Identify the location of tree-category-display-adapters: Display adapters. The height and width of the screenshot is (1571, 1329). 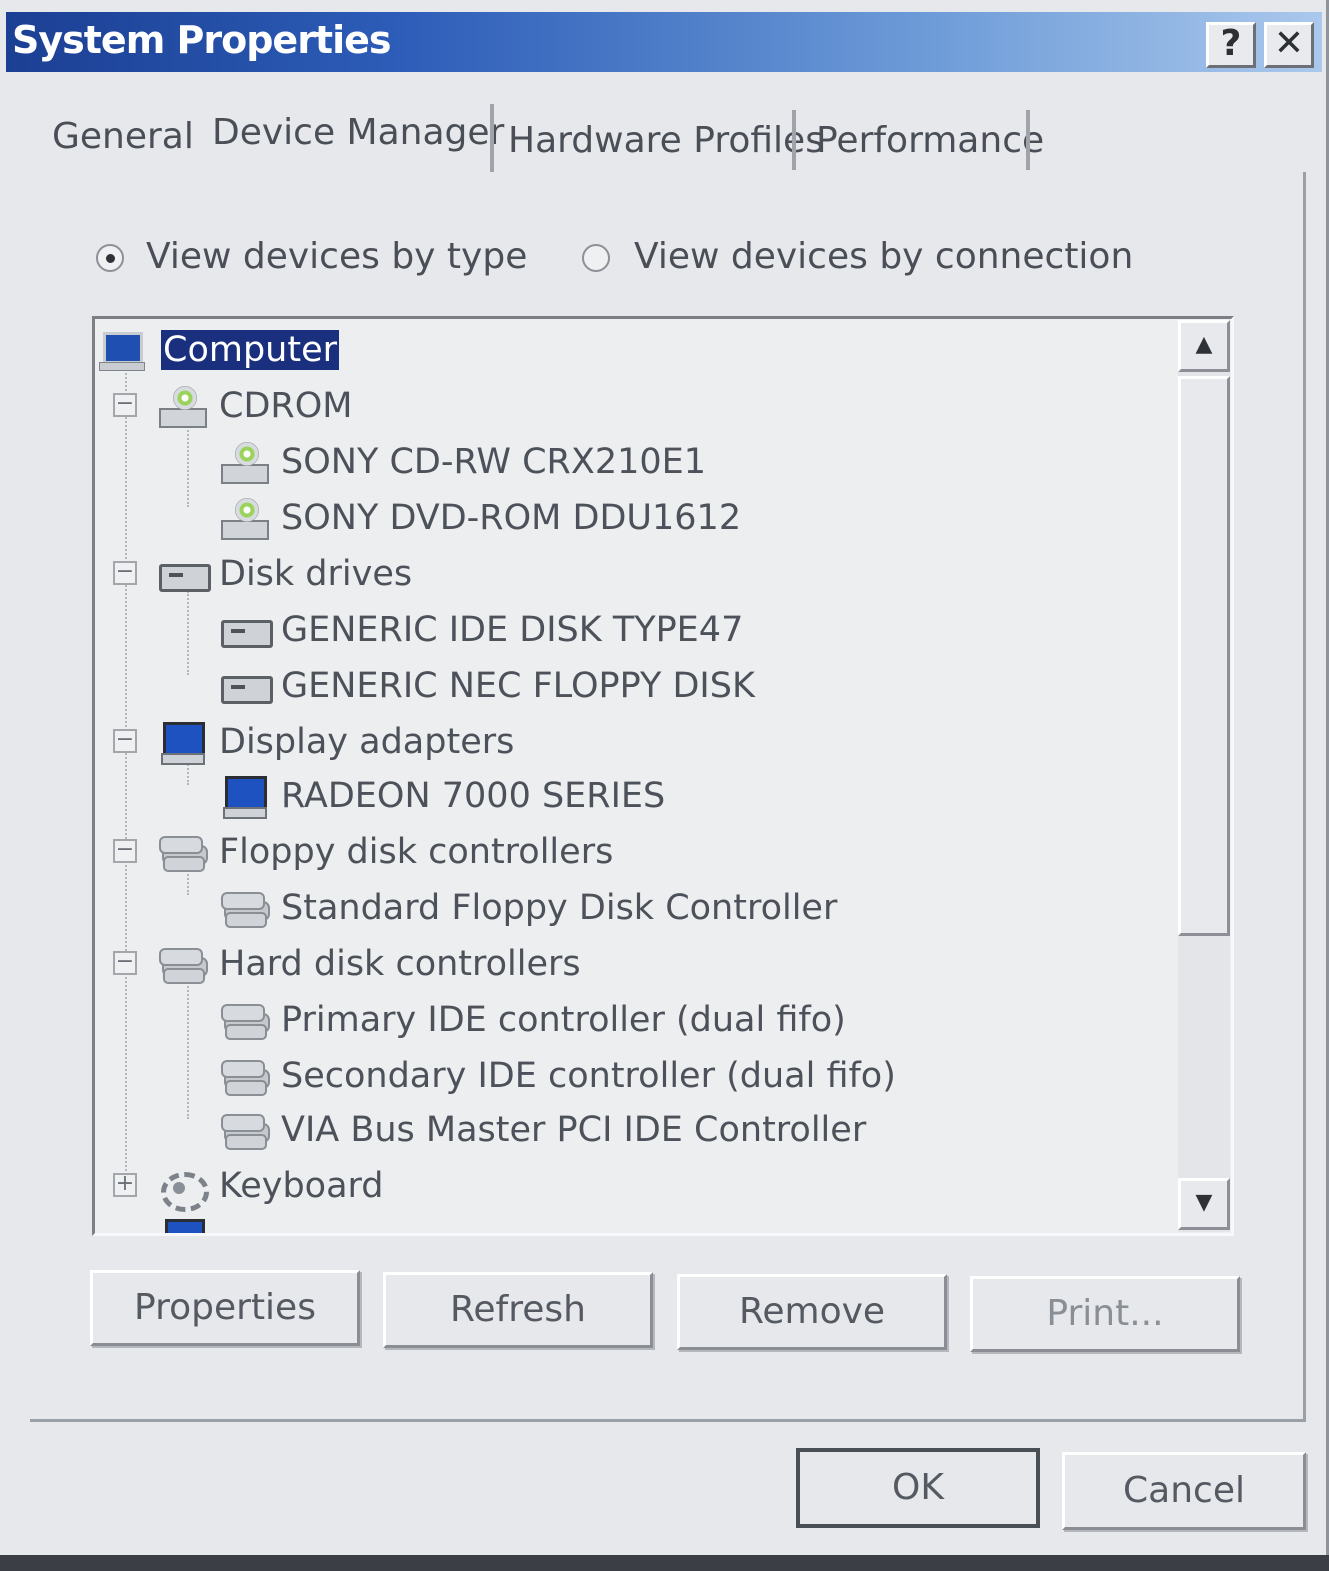
(335, 742).